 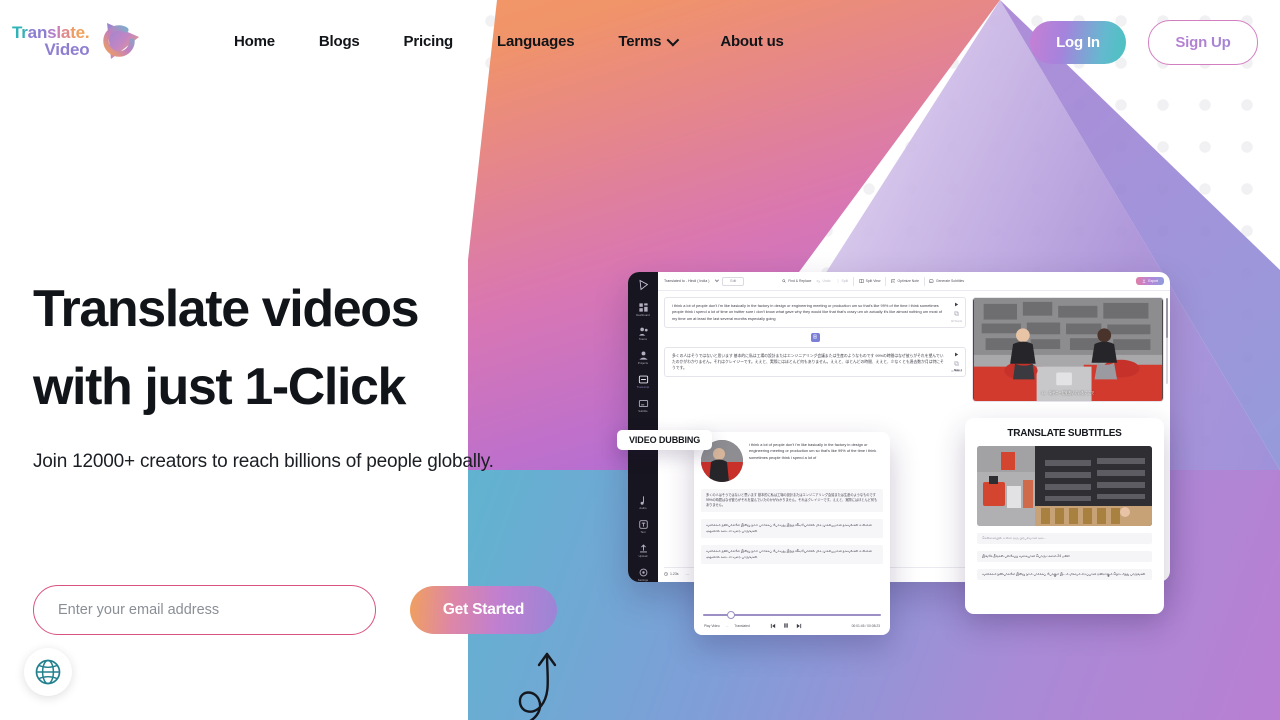 I want to click on split-view-button: Split View, so click(x=869, y=281).